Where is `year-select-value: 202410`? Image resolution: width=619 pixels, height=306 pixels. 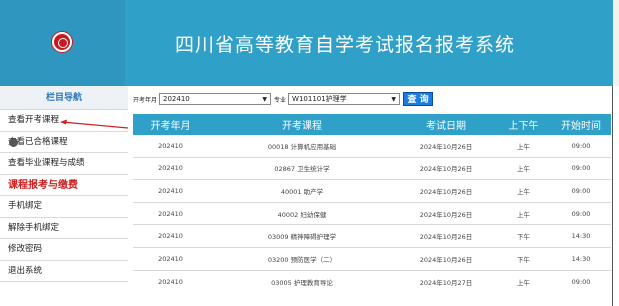 year-select-value: 202410 is located at coordinates (176, 99).